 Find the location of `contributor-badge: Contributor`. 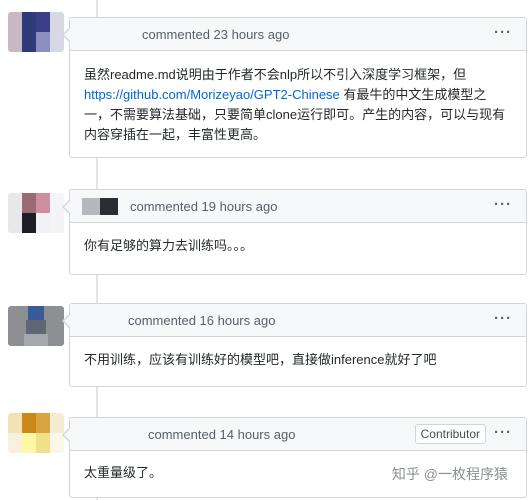

contributor-badge: Contributor is located at coordinates (450, 434).